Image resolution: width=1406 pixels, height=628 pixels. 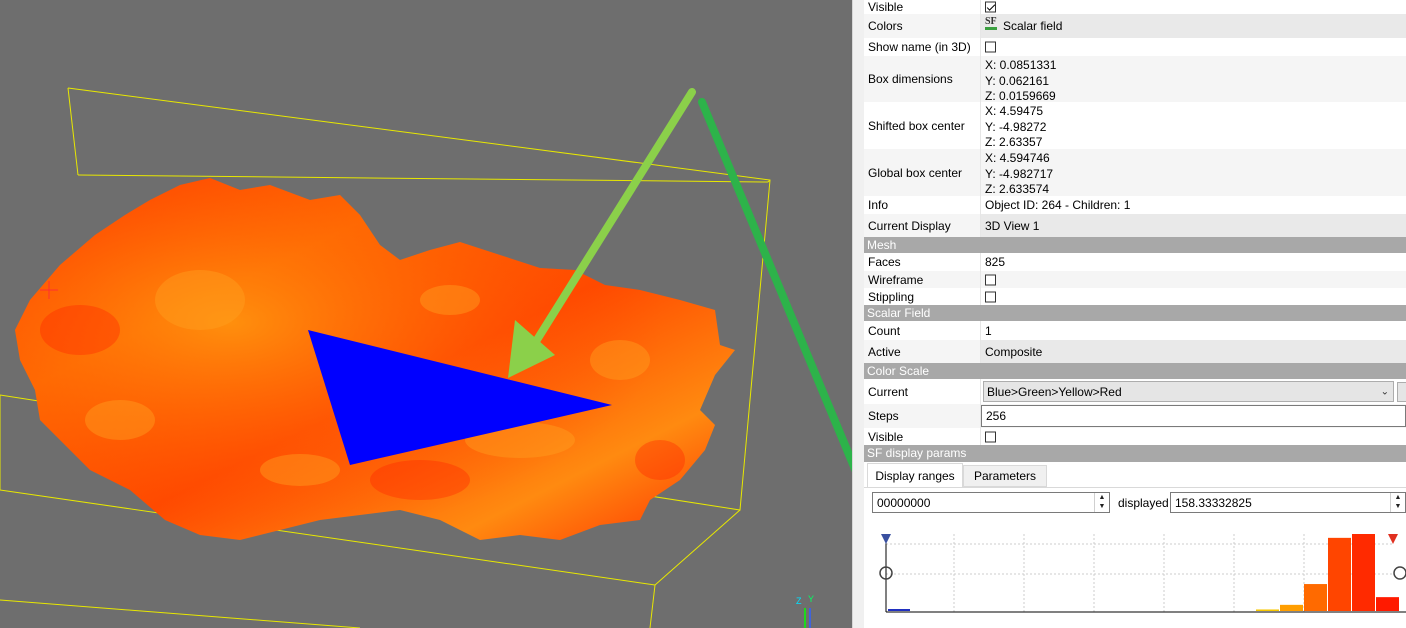 I want to click on box-dim-x: X: 0.0851331, so click(x=1021, y=65).